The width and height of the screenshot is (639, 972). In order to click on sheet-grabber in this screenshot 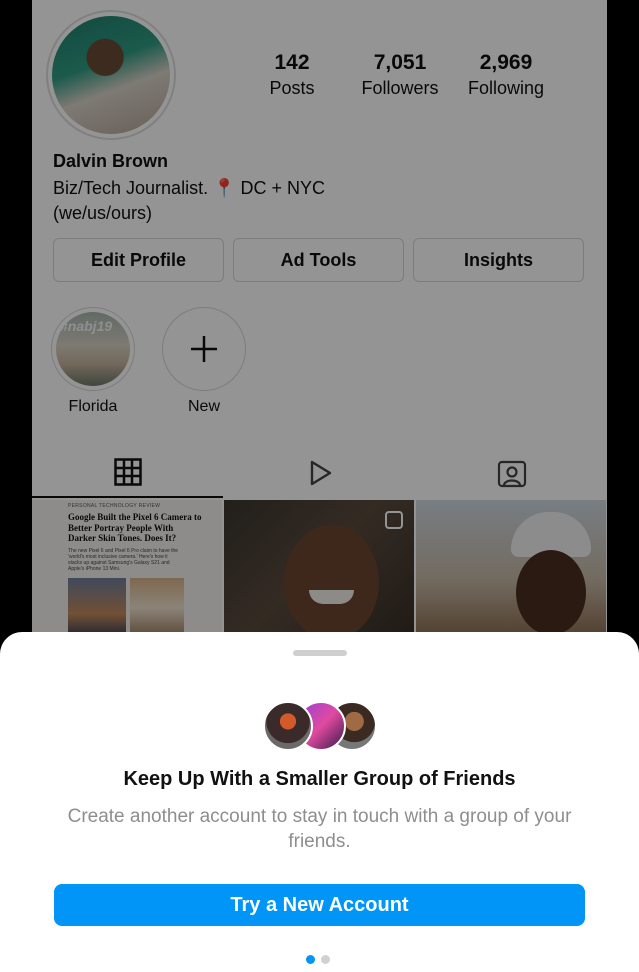, I will do `click(320, 653)`.